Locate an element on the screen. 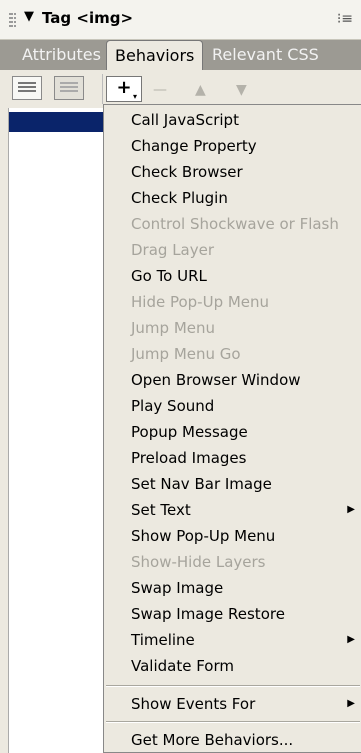 Image resolution: width=361 pixels, height=753 pixels. menu-item-label: Popup Message is located at coordinates (189, 432).